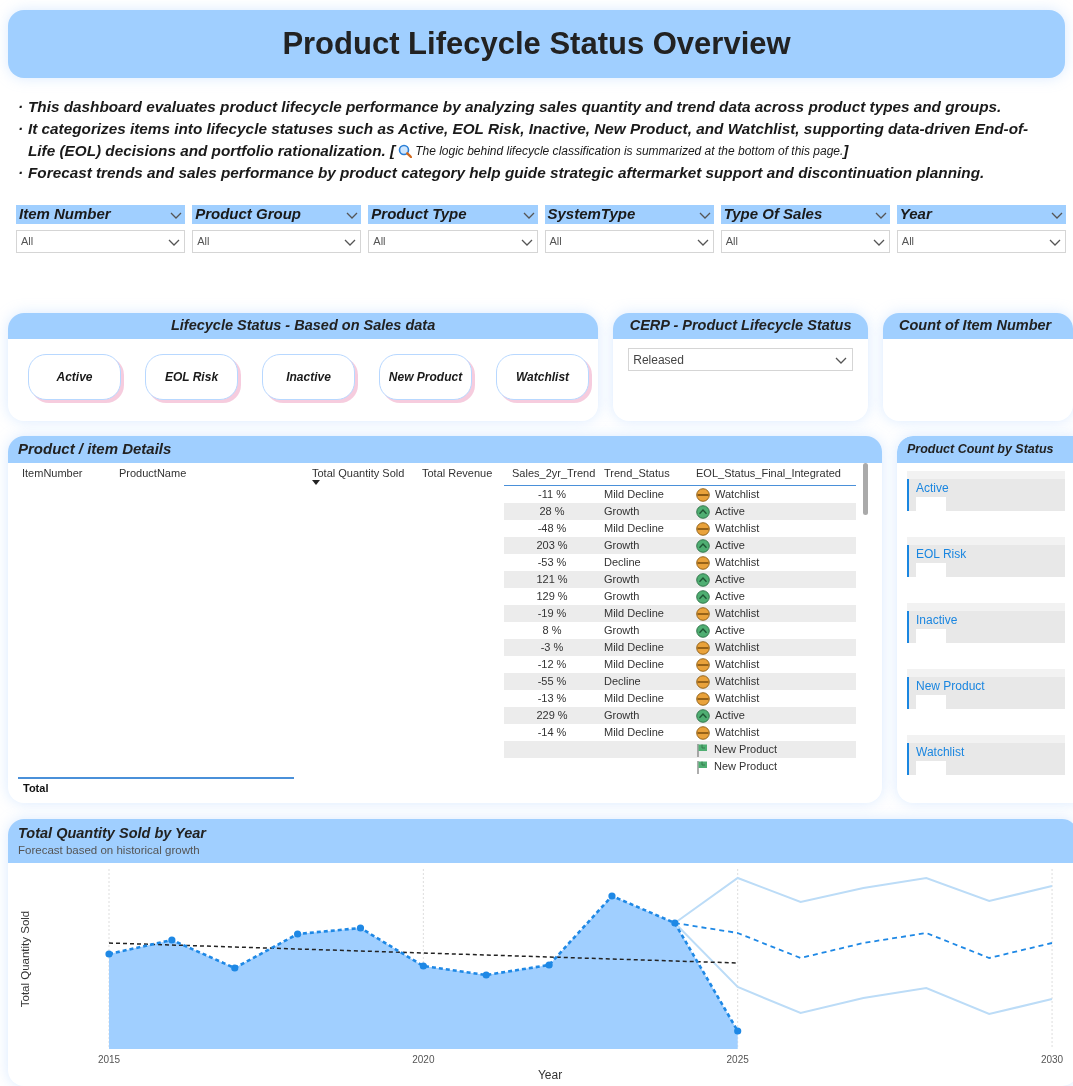 The image size is (1073, 1086). Describe the element at coordinates (552, 529) in the screenshot. I see `table-cell-text: -48 %` at that location.